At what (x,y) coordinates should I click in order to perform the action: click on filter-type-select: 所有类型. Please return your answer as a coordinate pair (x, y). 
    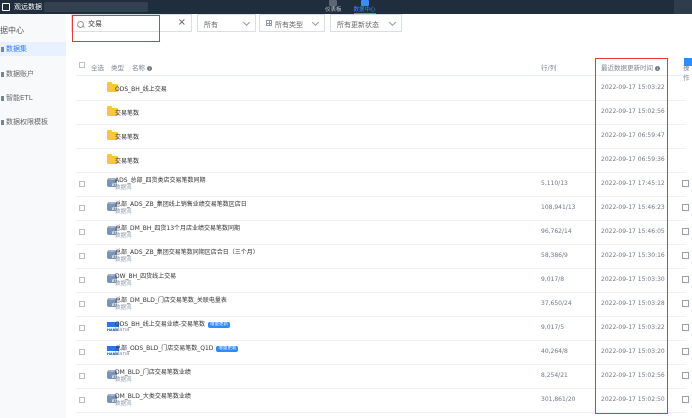
    Looking at the image, I should click on (292, 23).